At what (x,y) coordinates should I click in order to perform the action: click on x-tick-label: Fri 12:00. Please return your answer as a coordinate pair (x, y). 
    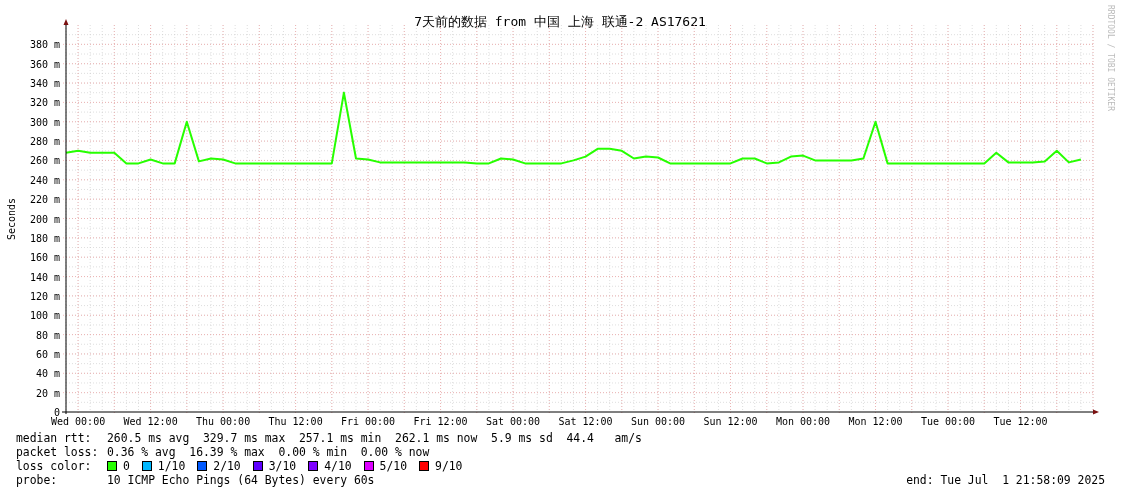
    Looking at the image, I should click on (440, 421).